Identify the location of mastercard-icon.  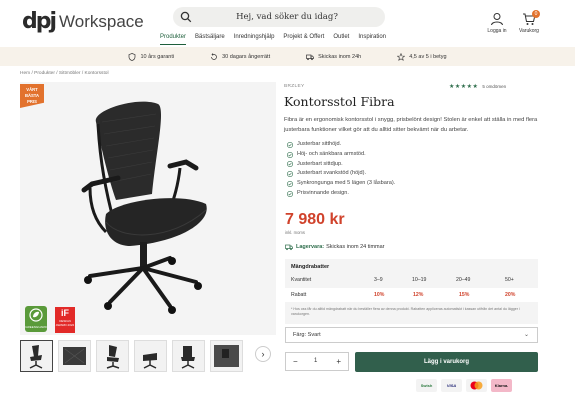
(476, 385).